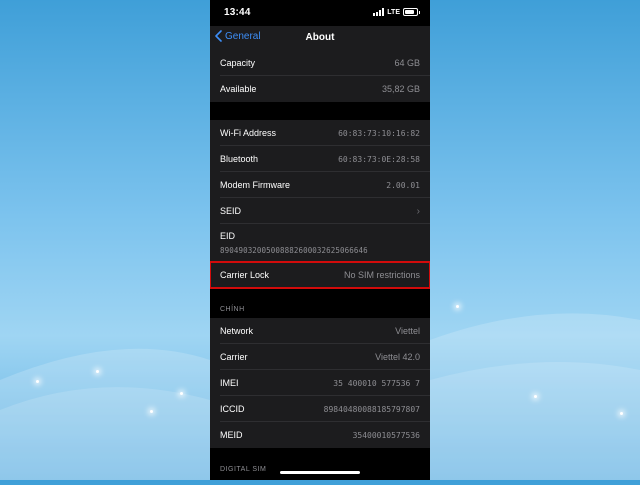  I want to click on row-label: Capacity, so click(238, 63).